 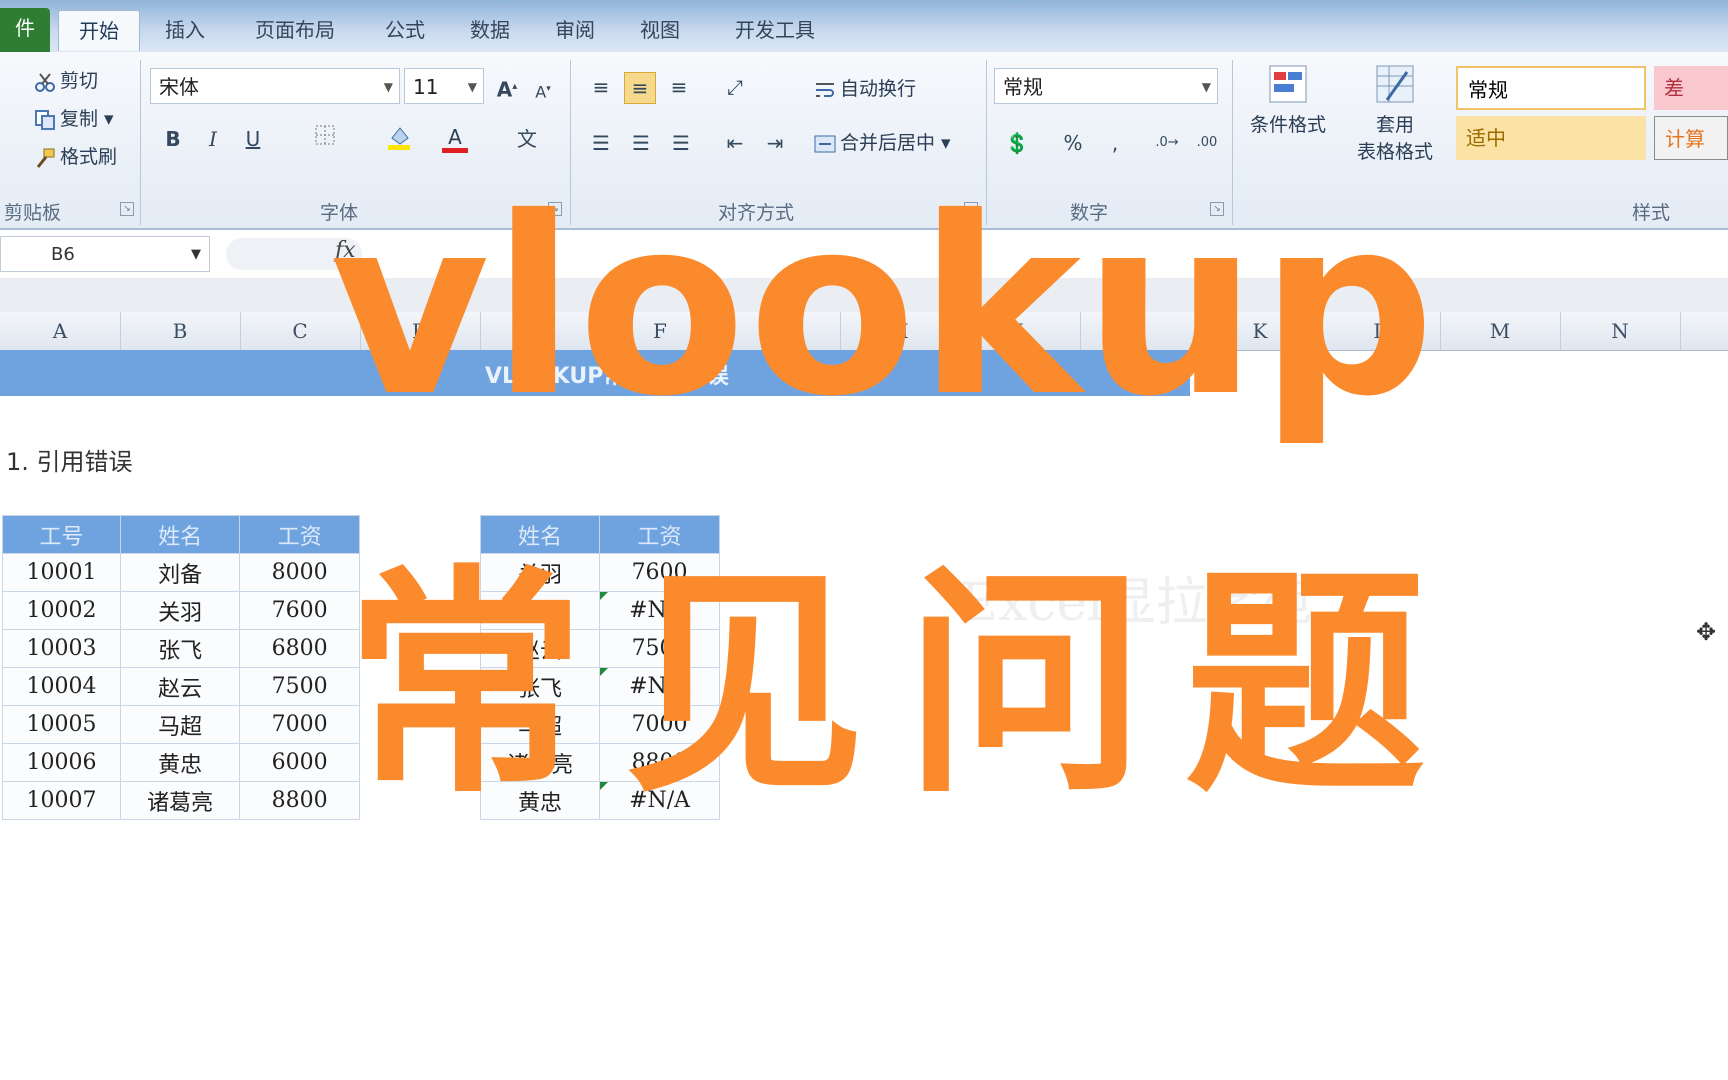 I want to click on copy-icon, so click(x=45, y=120).